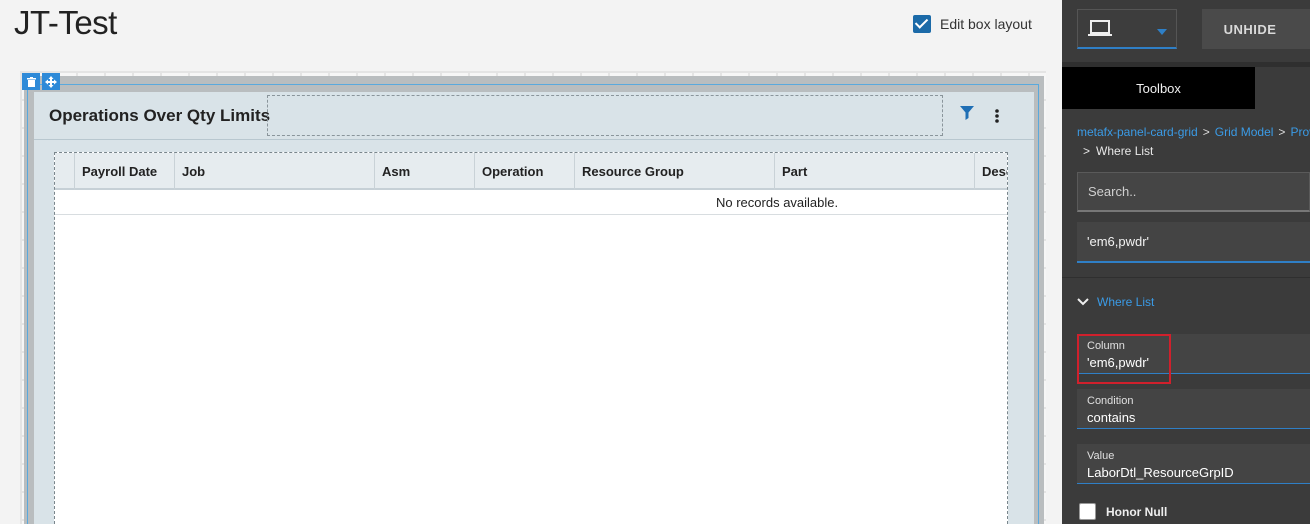  What do you see at coordinates (1106, 346) in the screenshot?
I see `column-field-label: Column` at bounding box center [1106, 346].